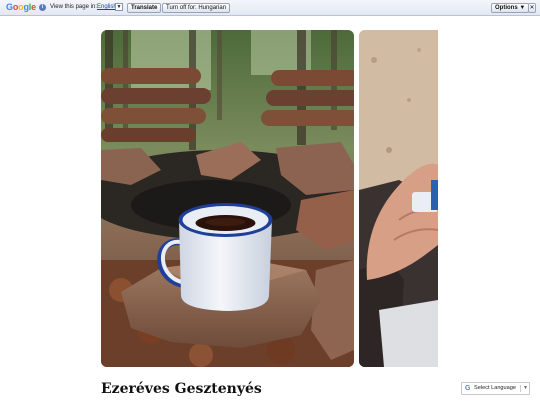 The width and height of the screenshot is (540, 405). I want to click on thermos-hand-photo, so click(398, 198).